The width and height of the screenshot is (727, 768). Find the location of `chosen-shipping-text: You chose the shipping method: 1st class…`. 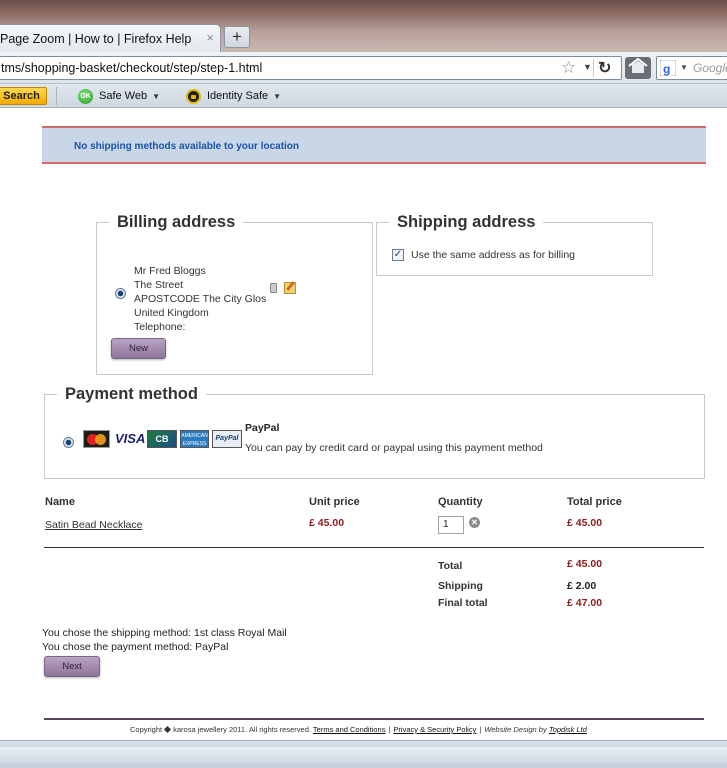

chosen-shipping-text: You chose the shipping method: 1st class… is located at coordinates (164, 633).